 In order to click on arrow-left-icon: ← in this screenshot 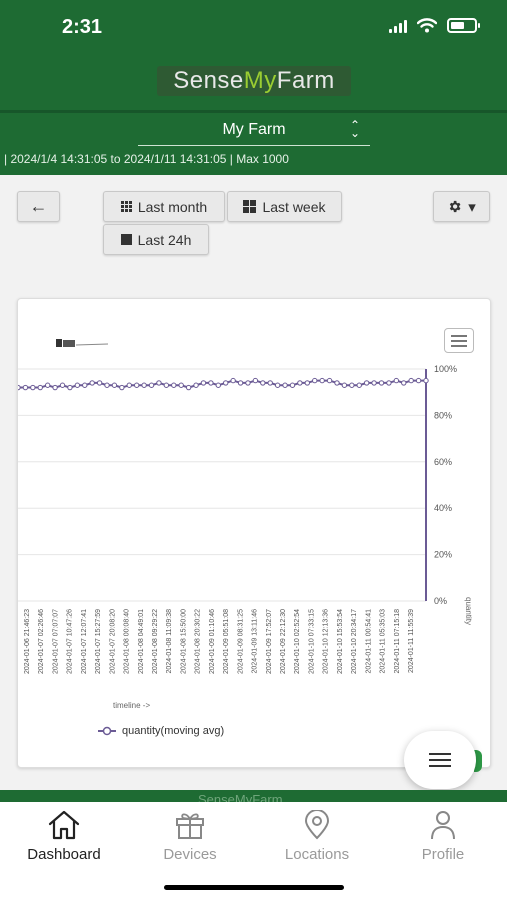, I will do `click(38, 206)`.